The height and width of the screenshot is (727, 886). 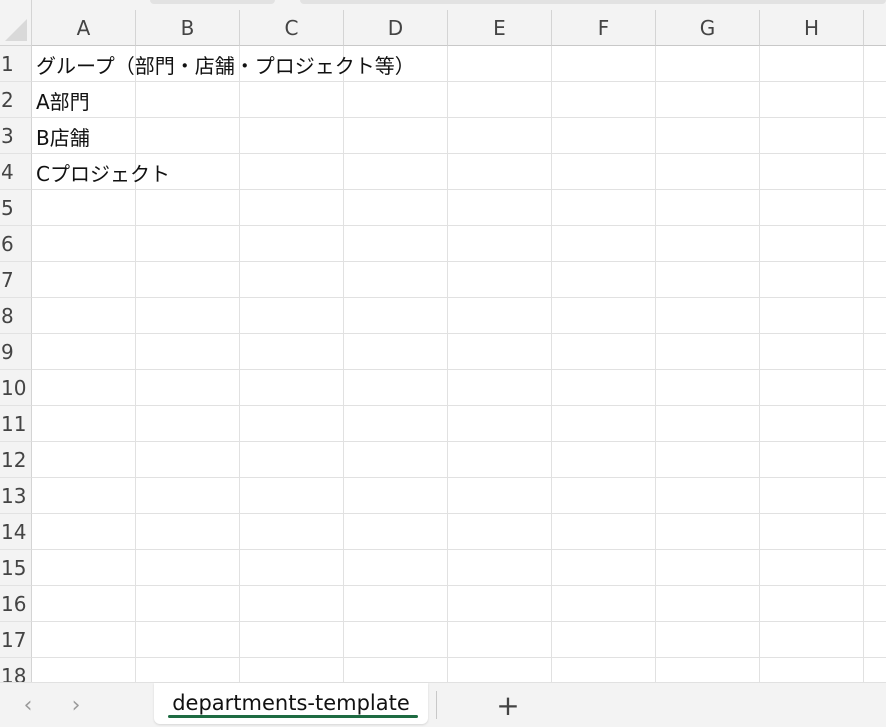 I want to click on row-header-14: 14, so click(x=16, y=532).